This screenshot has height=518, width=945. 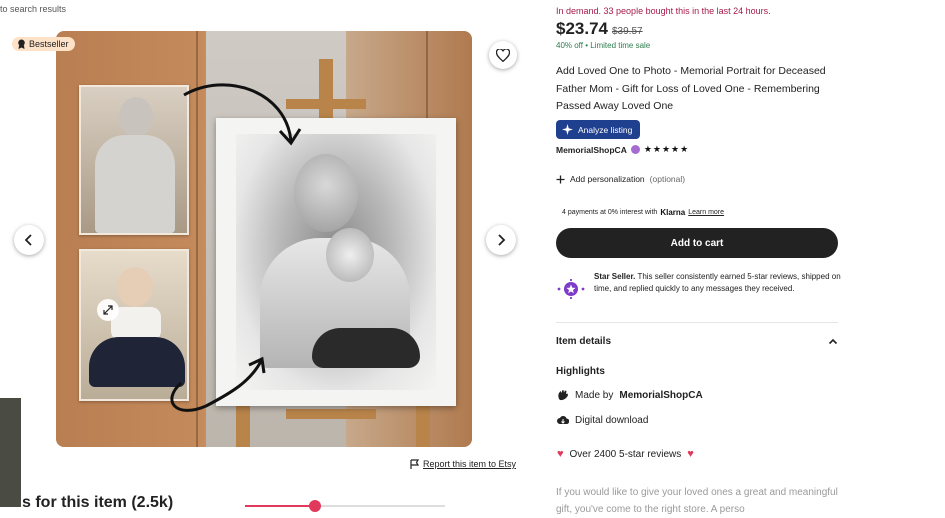 I want to click on five-star-reviews-row: ♥ Over 2400 5-star reviews ♥, so click(x=625, y=454).